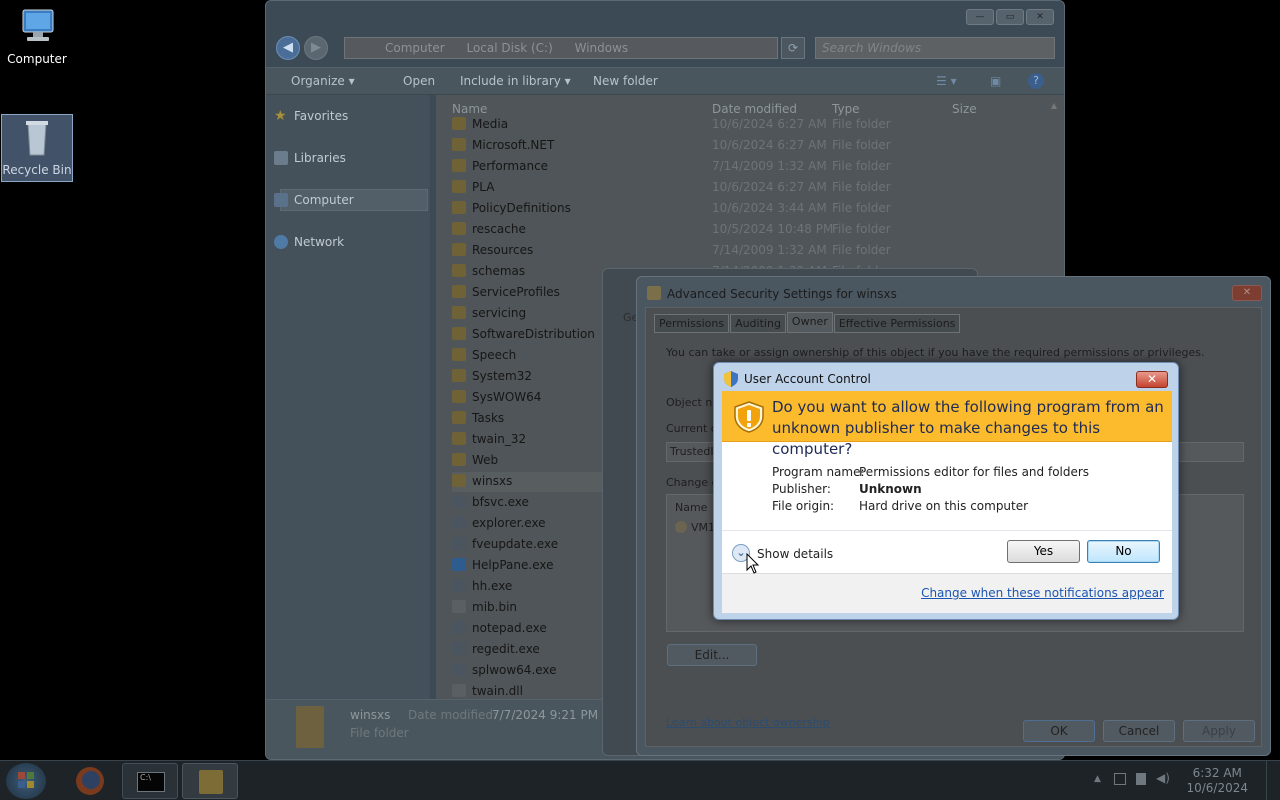  I want to click on refresh-icon: ⟳, so click(793, 48).